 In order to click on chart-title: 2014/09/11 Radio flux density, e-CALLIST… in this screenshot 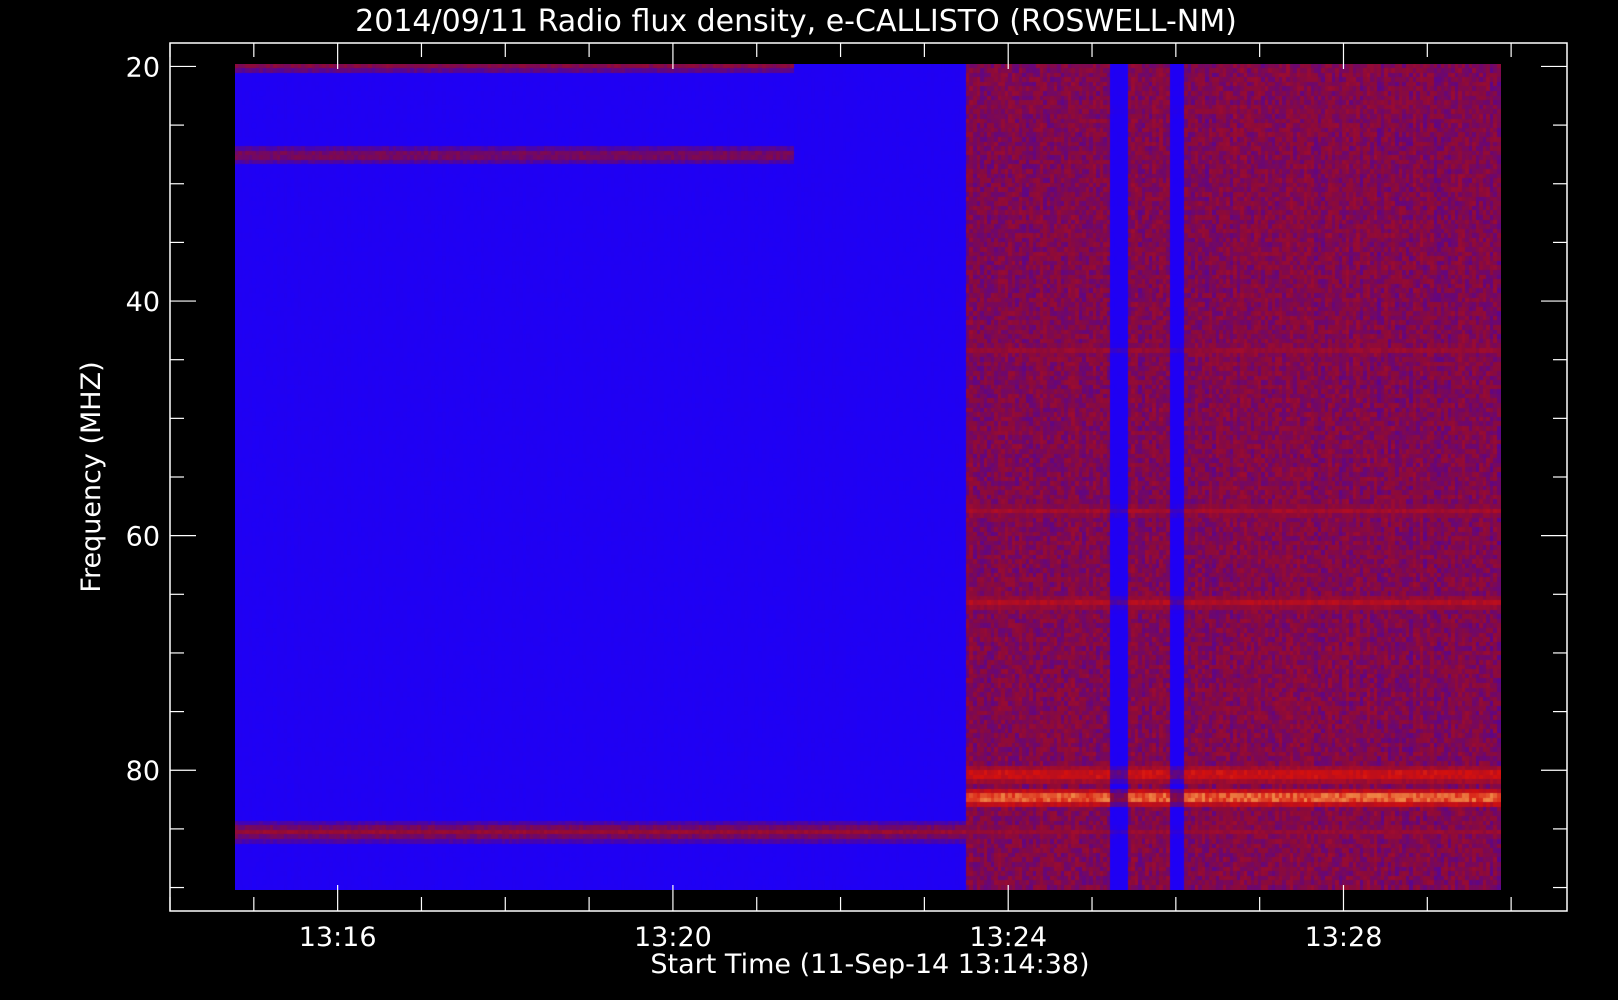, I will do `click(796, 21)`.